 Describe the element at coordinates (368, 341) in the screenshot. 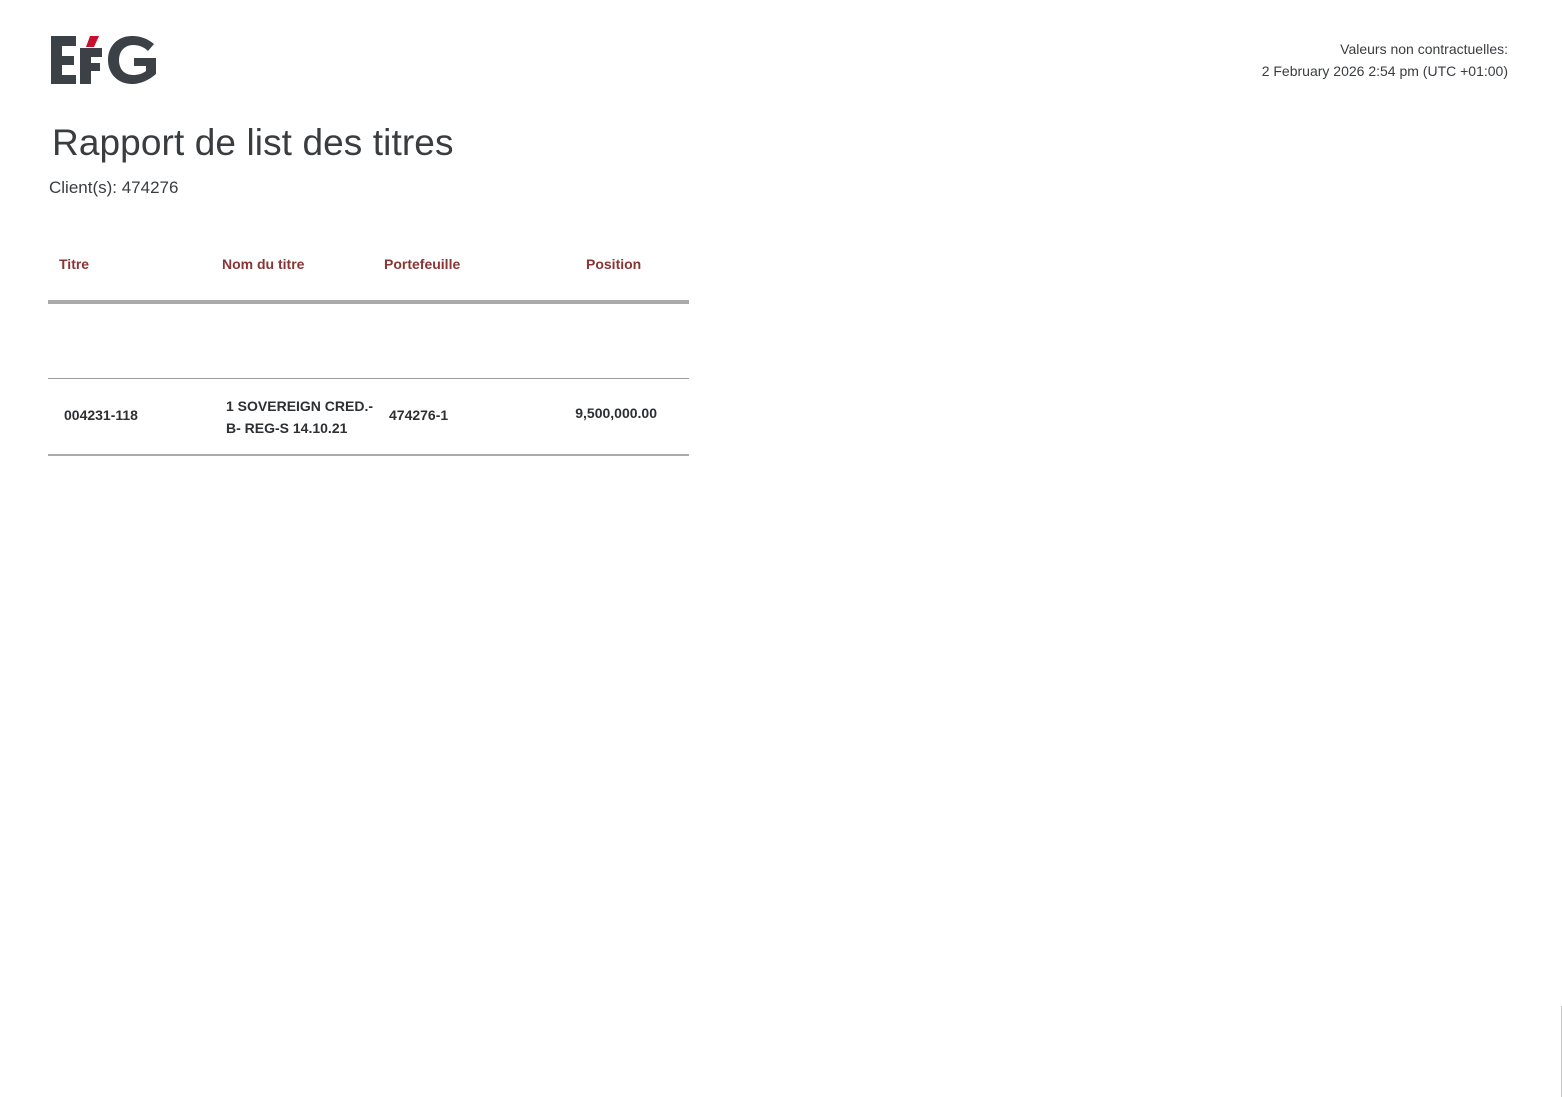

I see `table-spacer-row` at that location.